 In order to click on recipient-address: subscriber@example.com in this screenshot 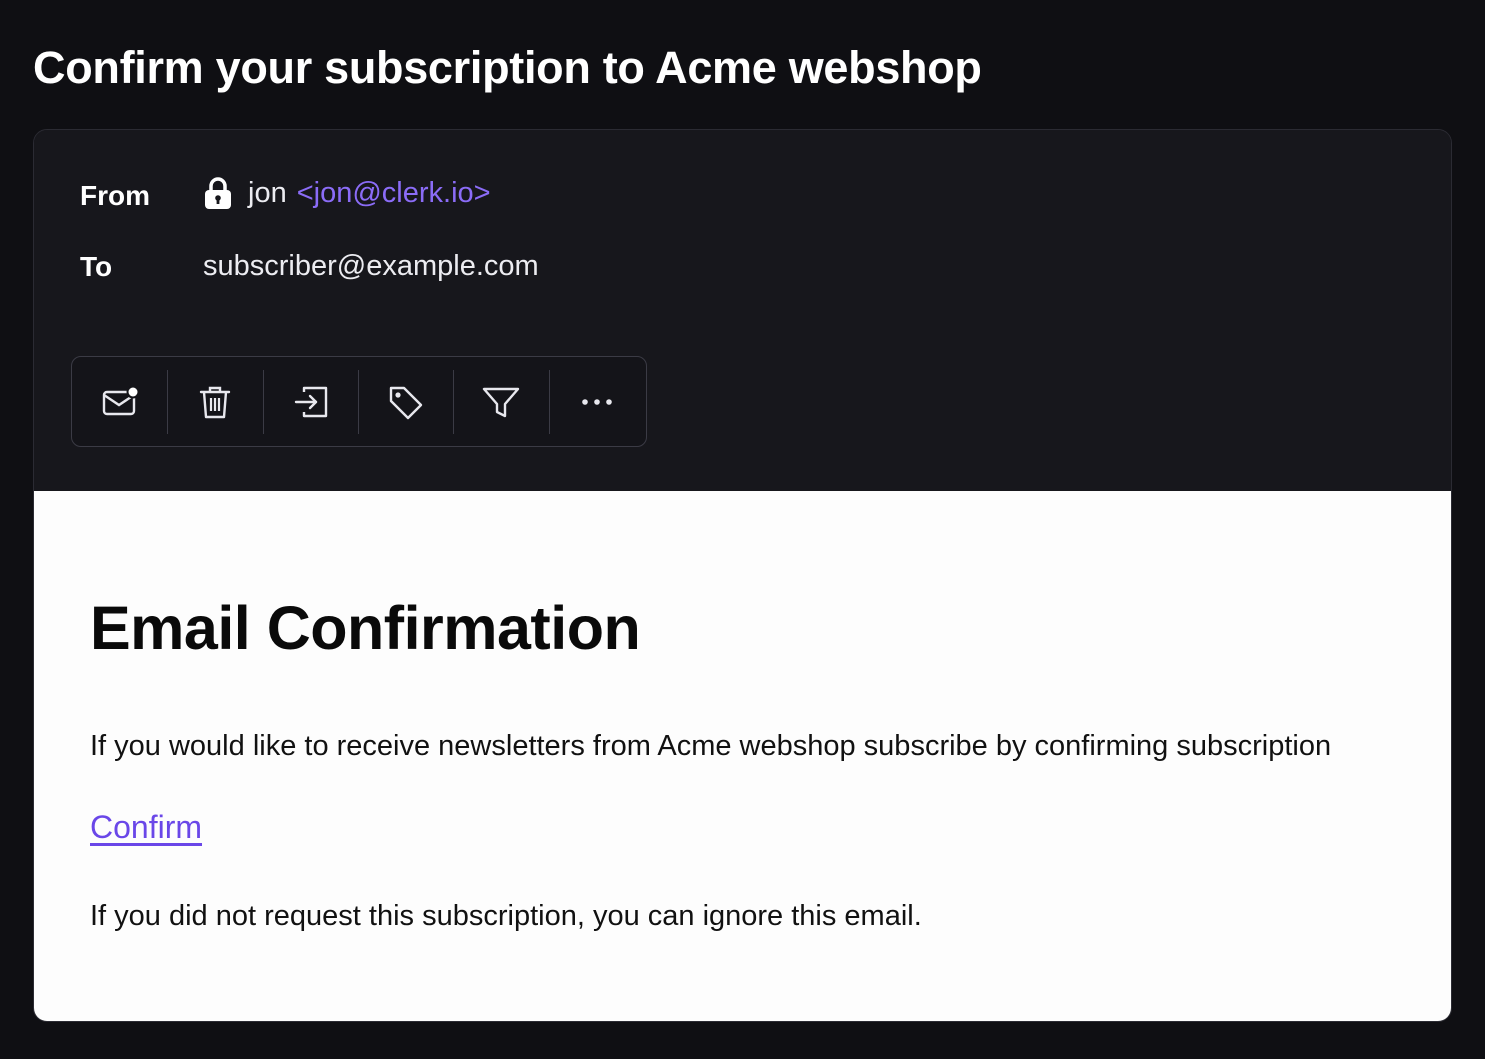, I will do `click(371, 266)`.